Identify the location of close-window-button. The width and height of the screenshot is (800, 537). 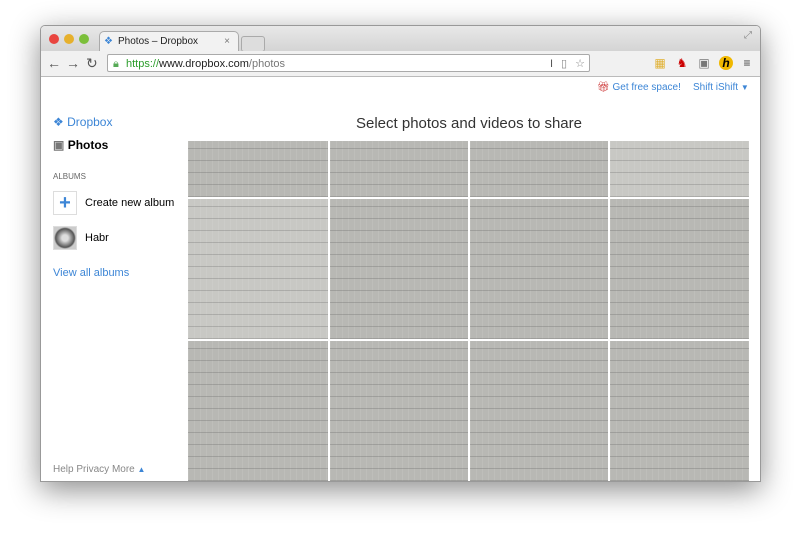
(54, 39).